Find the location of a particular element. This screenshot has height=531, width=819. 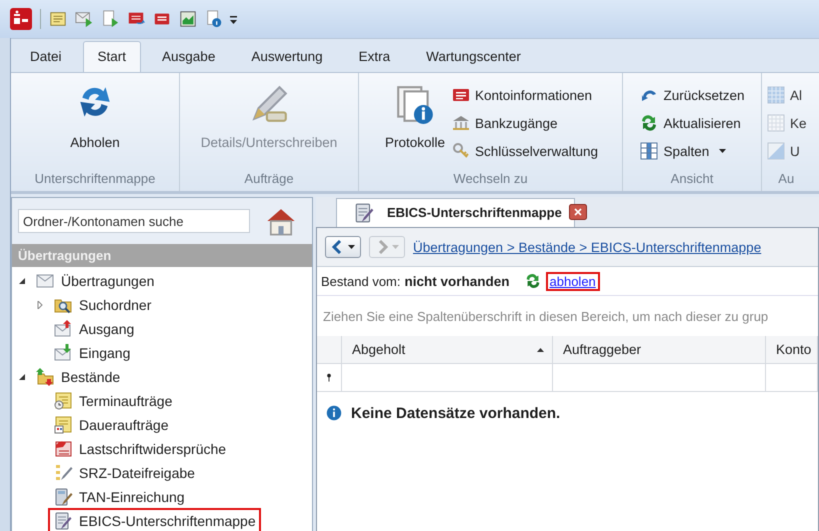

close-icon is located at coordinates (577, 212).